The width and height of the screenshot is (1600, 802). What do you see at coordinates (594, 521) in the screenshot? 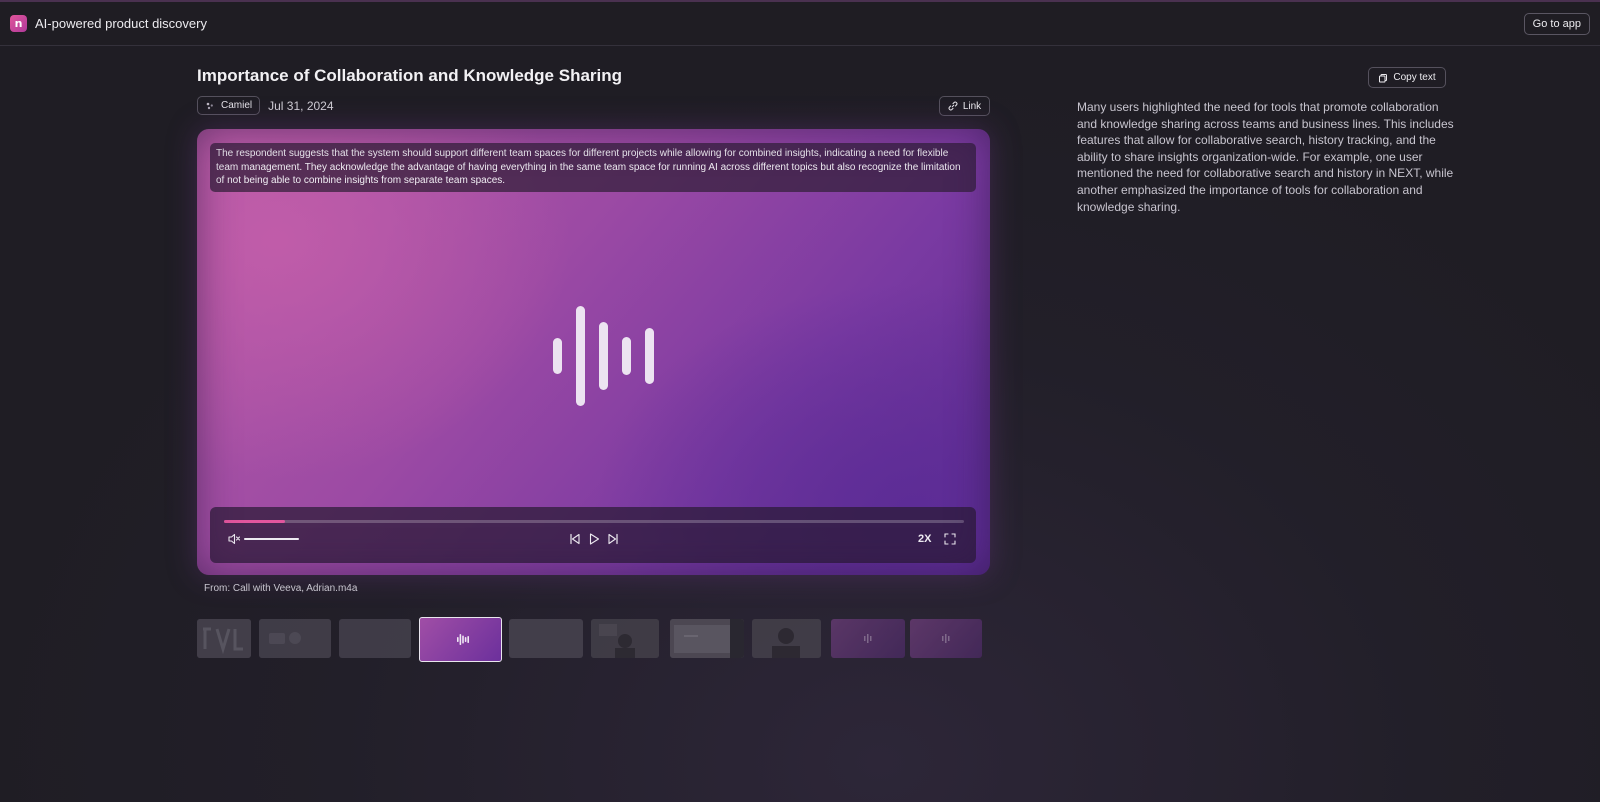
I see `progress-bar` at bounding box center [594, 521].